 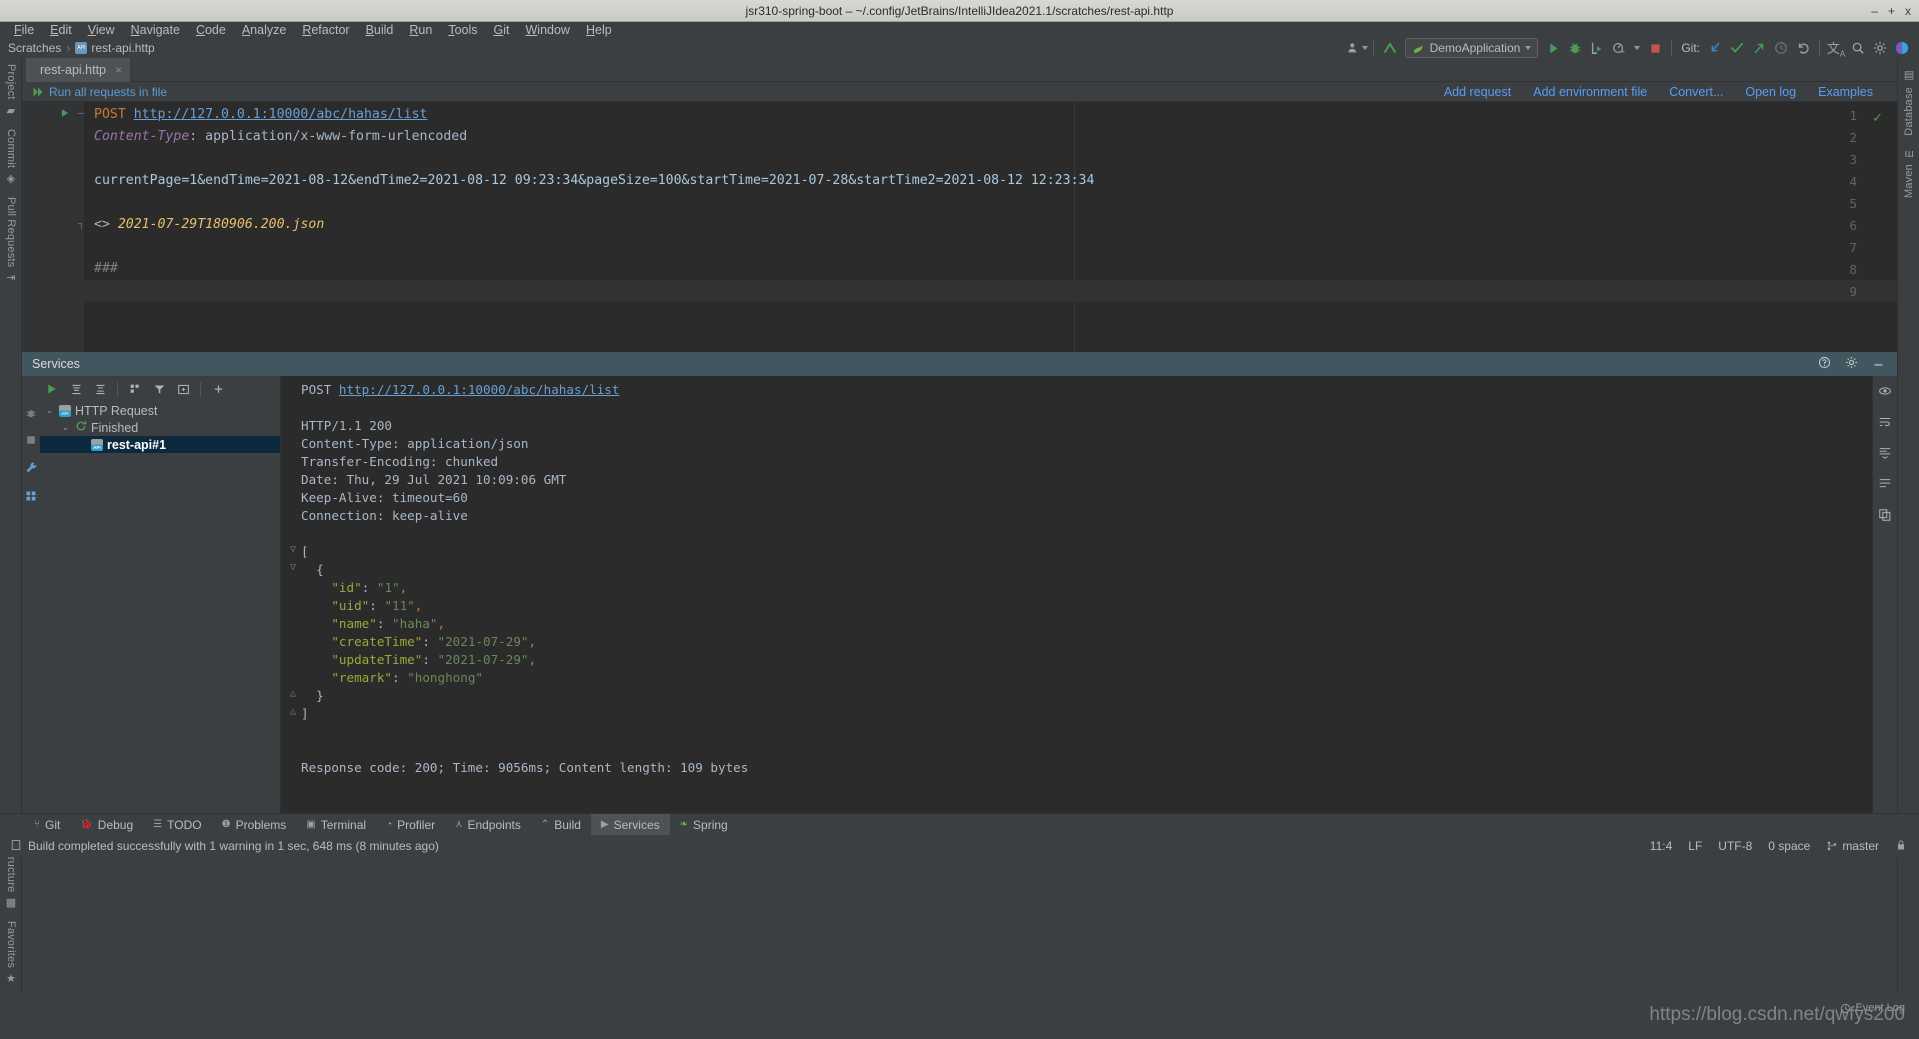 I want to click on file-encoding: UTF-8, so click(x=1735, y=846).